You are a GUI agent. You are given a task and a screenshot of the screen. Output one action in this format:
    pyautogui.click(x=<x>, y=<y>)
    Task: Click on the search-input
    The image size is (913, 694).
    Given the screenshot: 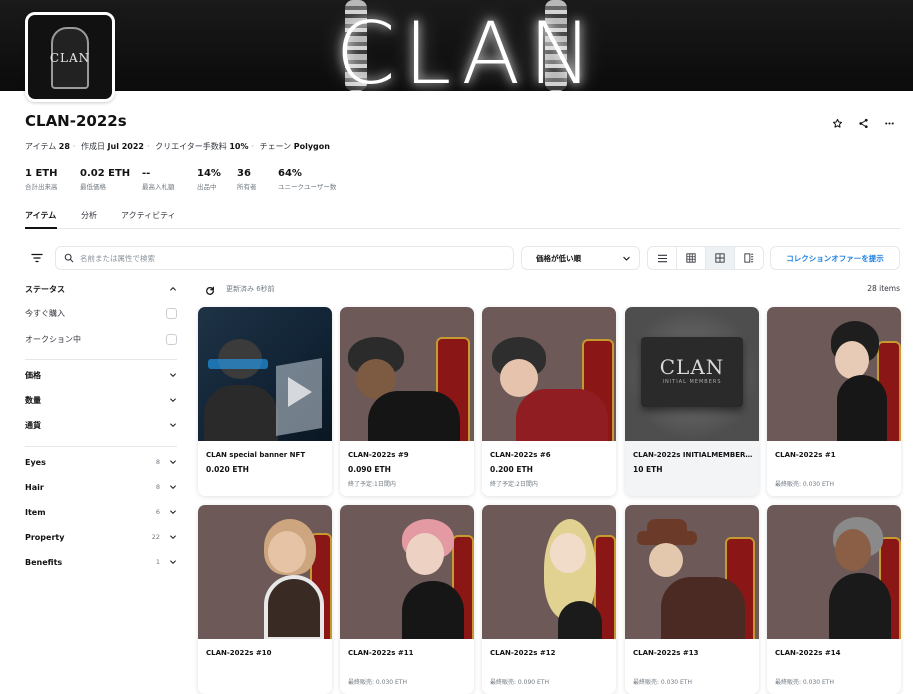 What is the action you would take?
    pyautogui.click(x=290, y=258)
    